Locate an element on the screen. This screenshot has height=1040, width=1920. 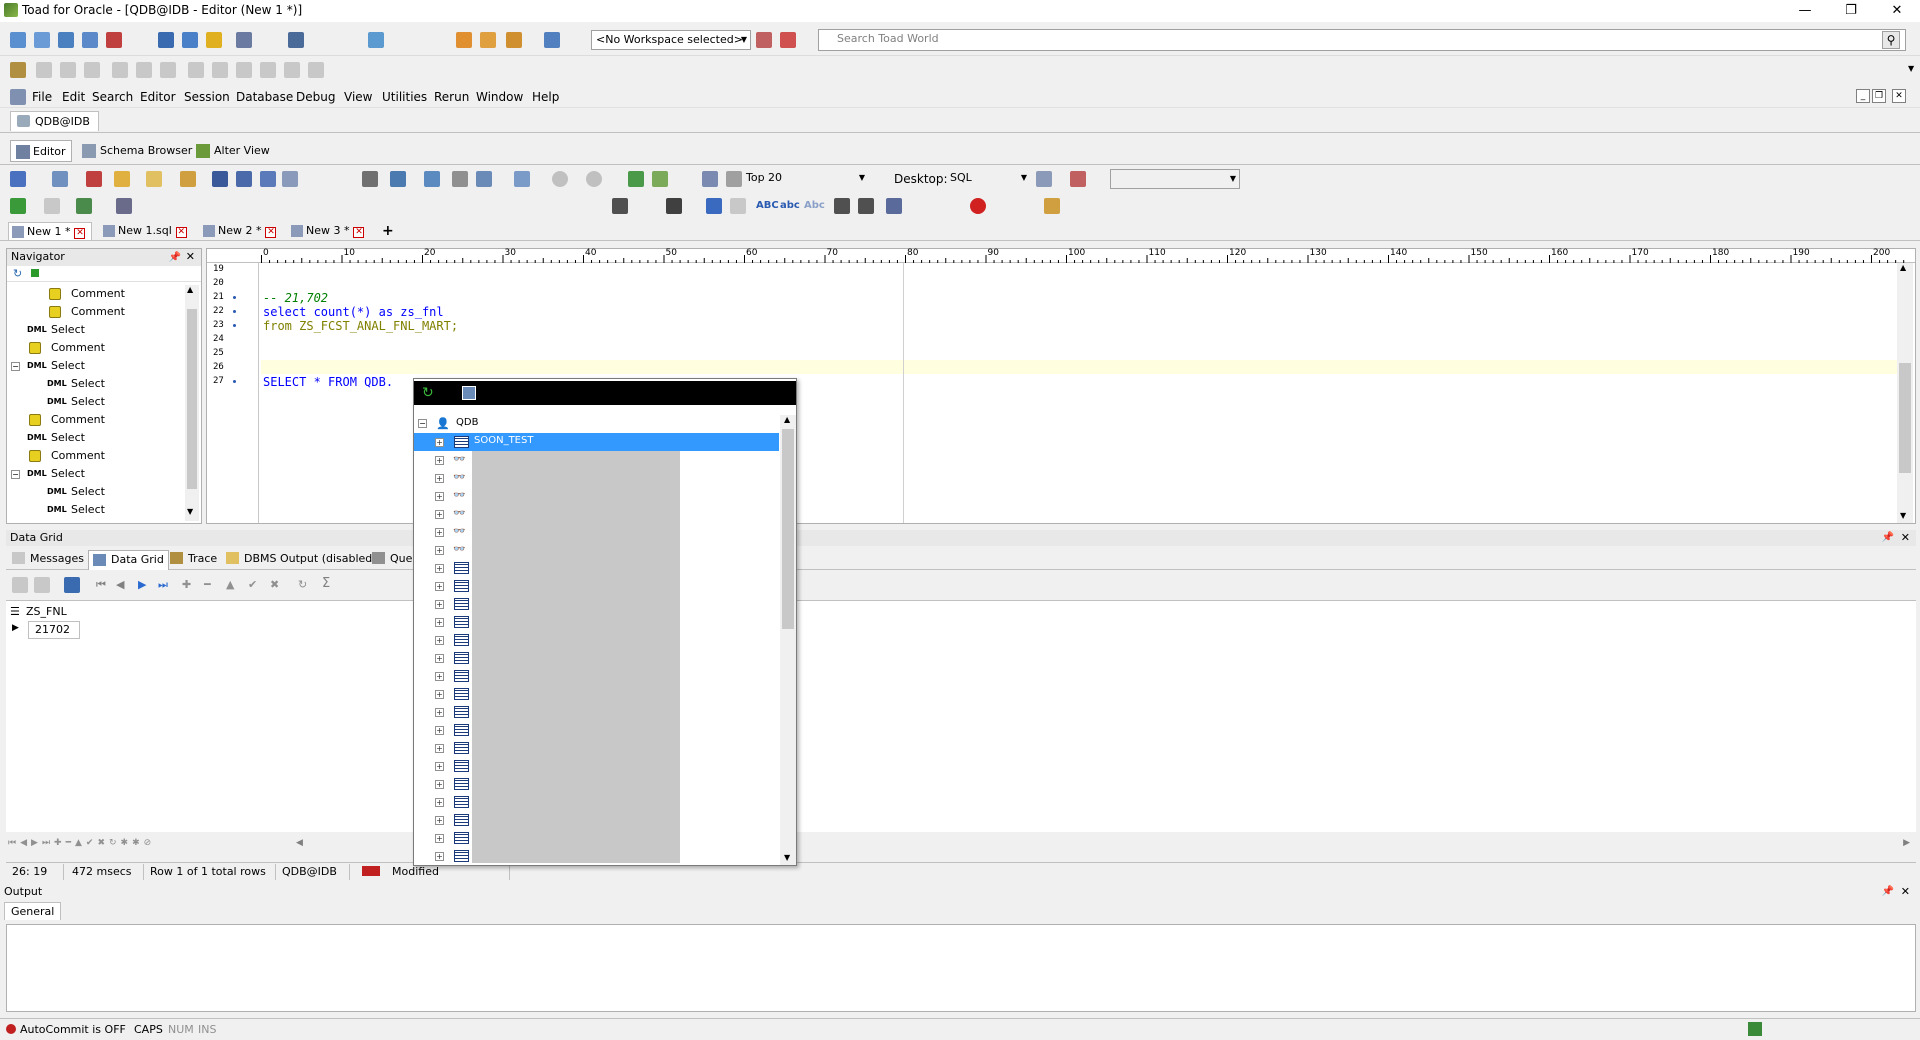
print-icon is located at coordinates (370, 179).